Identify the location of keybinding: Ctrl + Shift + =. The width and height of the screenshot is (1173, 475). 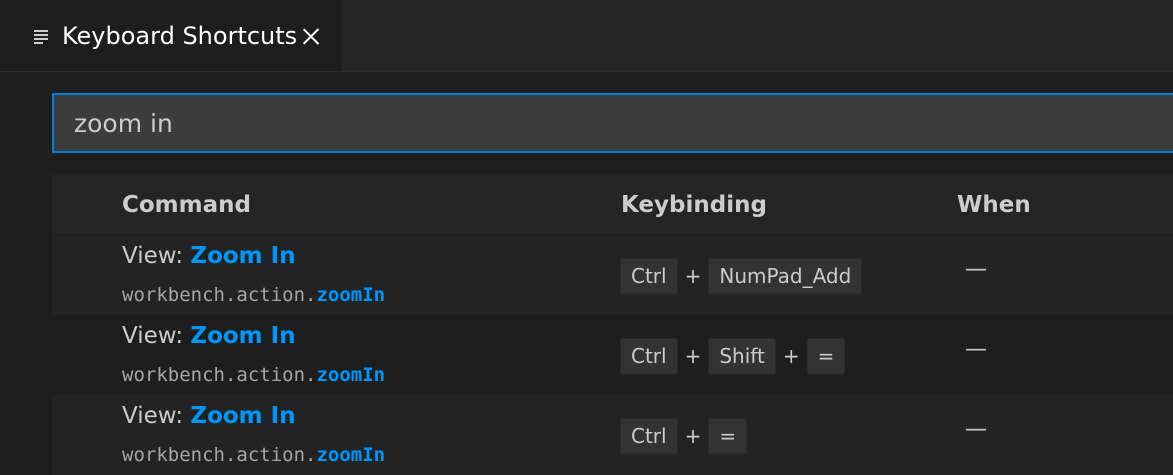
(733, 356).